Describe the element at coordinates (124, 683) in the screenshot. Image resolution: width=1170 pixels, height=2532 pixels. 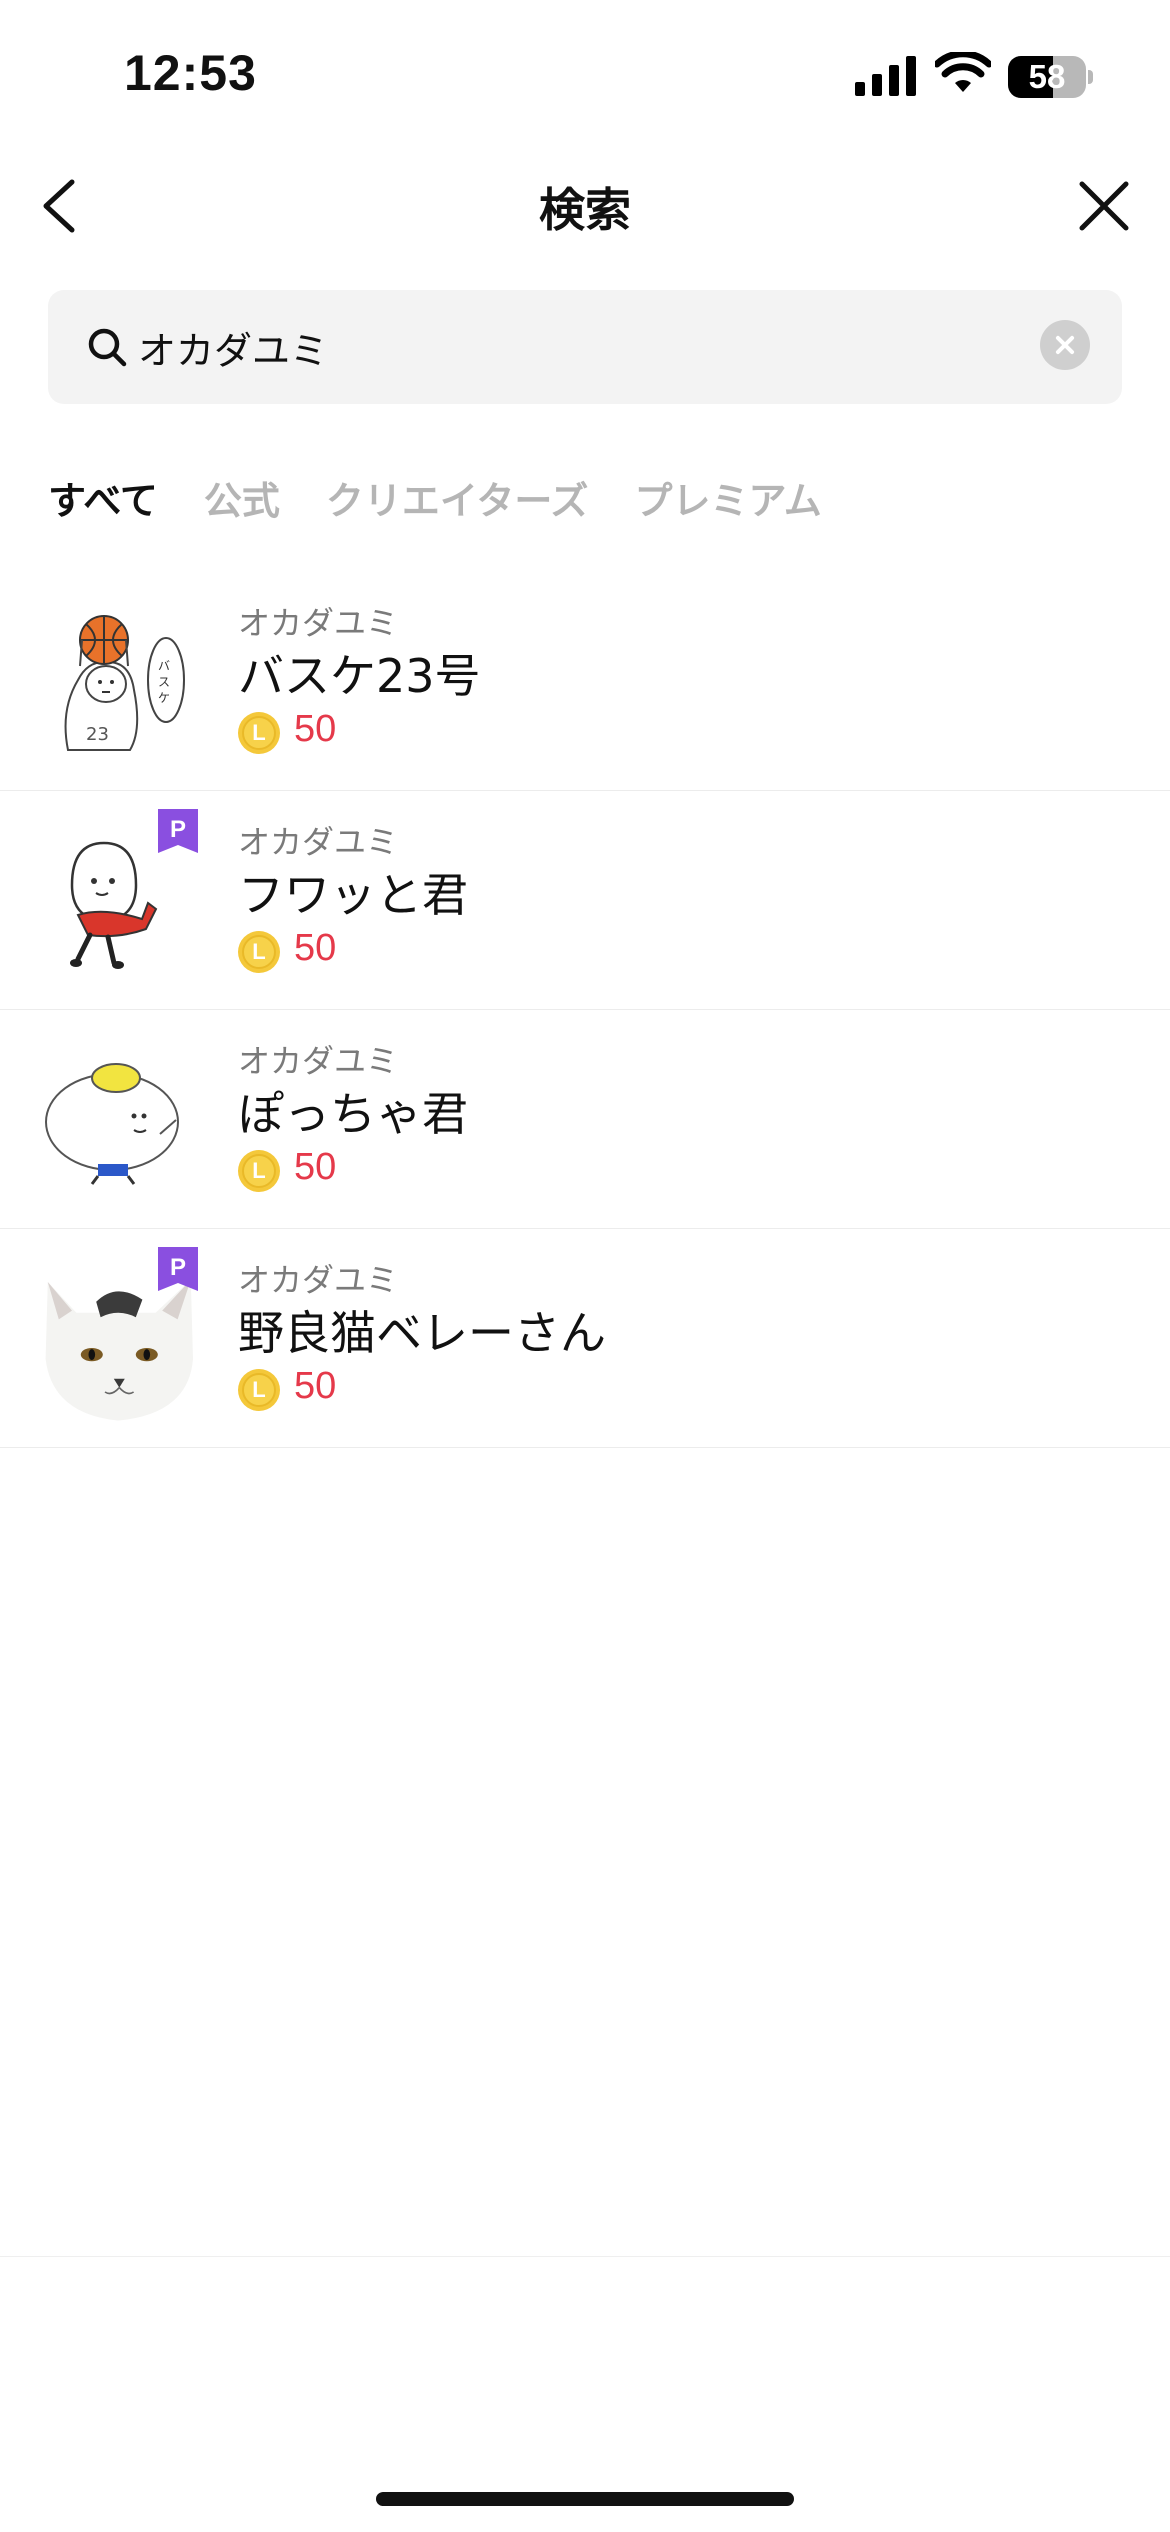
I see `sticker-thumbnail-basketball: バ ス ケ 23` at that location.